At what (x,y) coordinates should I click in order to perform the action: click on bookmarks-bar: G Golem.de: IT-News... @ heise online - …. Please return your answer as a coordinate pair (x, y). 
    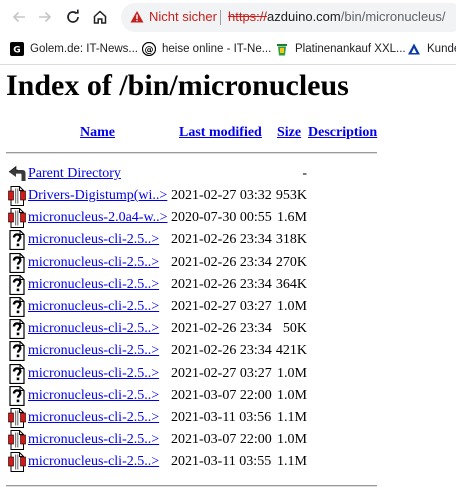
    Looking at the image, I should click on (228, 49).